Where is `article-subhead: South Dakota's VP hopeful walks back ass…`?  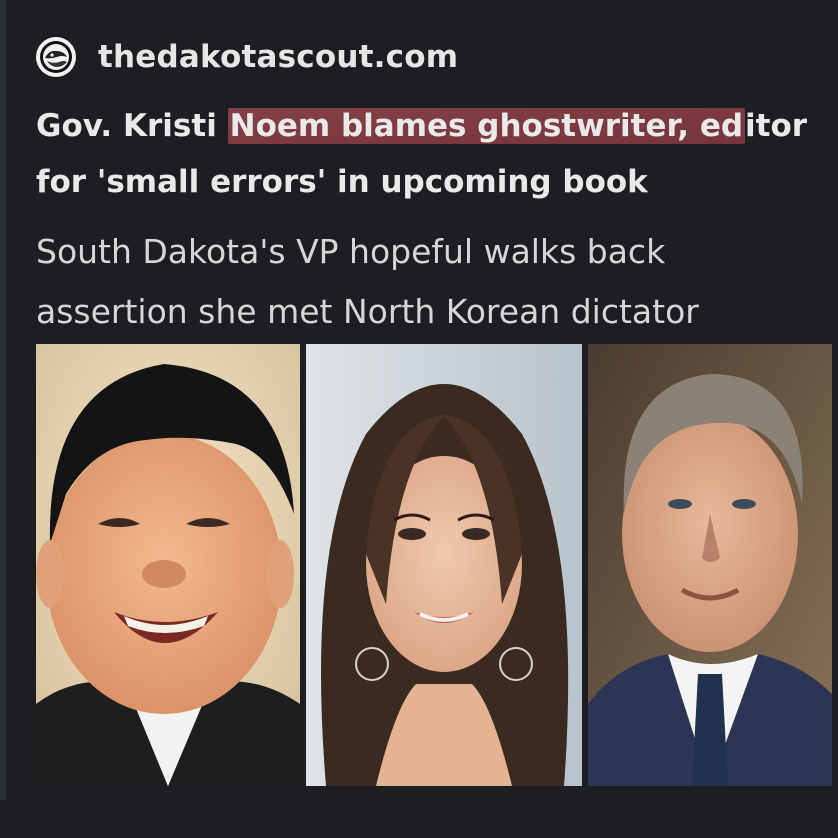
article-subhead: South Dakota's VP hopeful walks back ass… is located at coordinates (367, 281).